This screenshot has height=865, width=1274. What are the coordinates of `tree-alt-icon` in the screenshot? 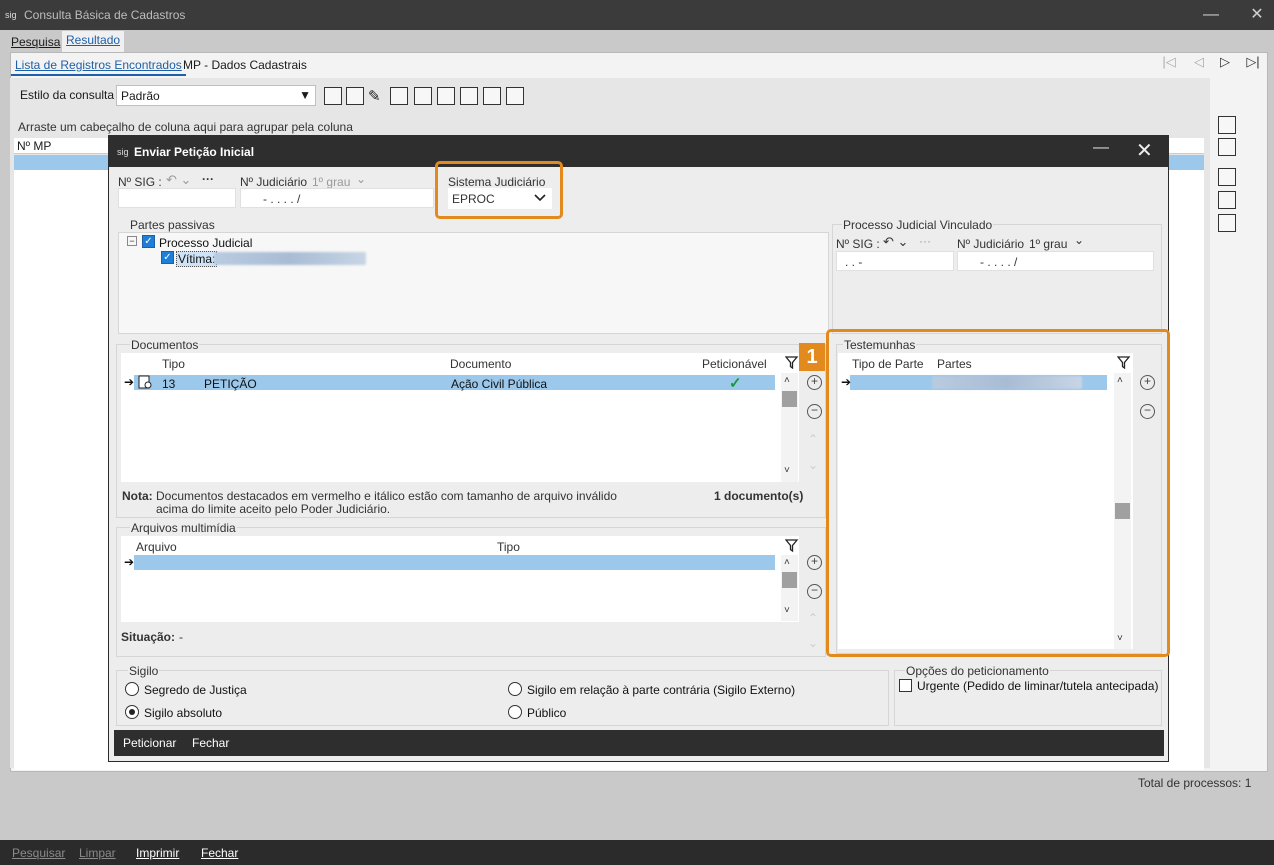 It's located at (492, 96).